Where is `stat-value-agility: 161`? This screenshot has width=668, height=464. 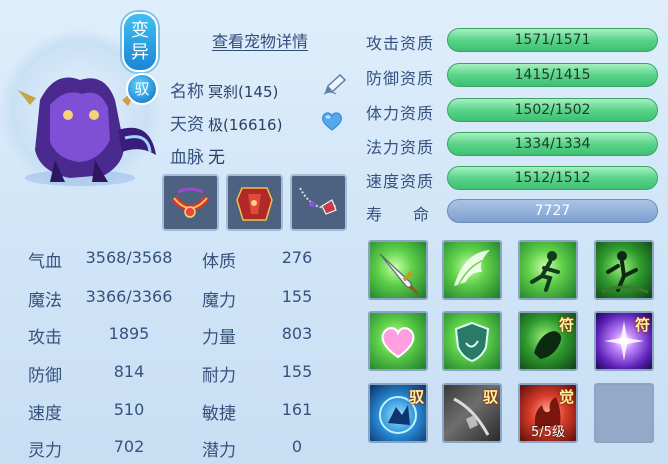
stat-value-agility: 161 is located at coordinates (297, 409).